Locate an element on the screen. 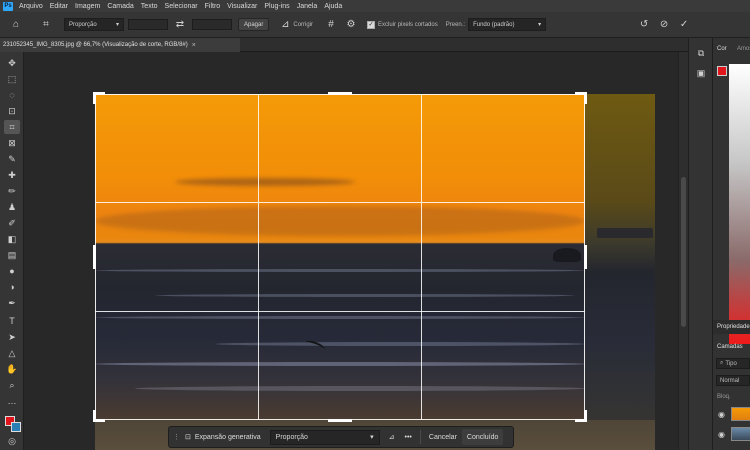 The image size is (750, 450). comments-panel-icon: ▣ is located at coordinates (701, 73).